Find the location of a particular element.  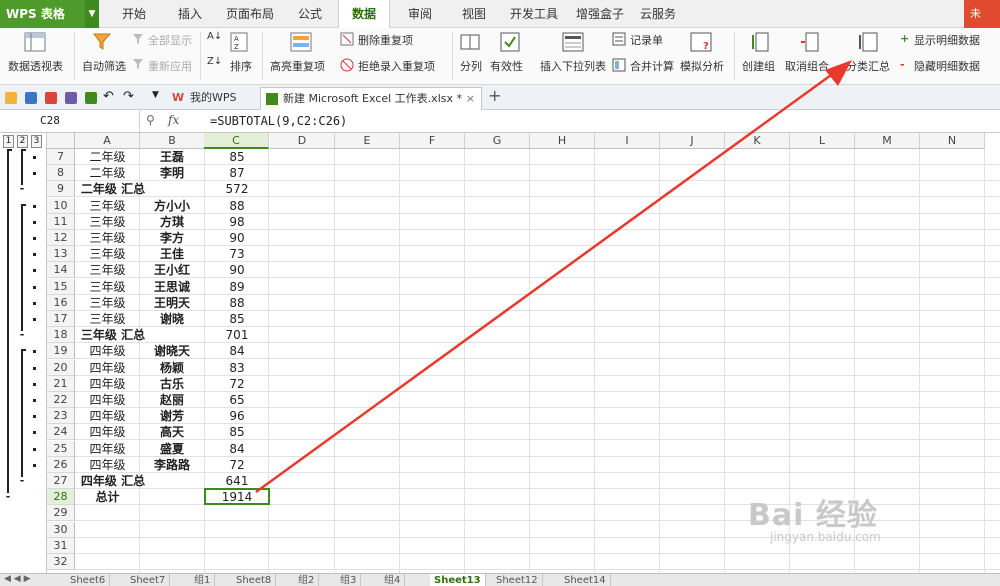

sheet-tab-sheet13: Sheet13 is located at coordinates (458, 580).